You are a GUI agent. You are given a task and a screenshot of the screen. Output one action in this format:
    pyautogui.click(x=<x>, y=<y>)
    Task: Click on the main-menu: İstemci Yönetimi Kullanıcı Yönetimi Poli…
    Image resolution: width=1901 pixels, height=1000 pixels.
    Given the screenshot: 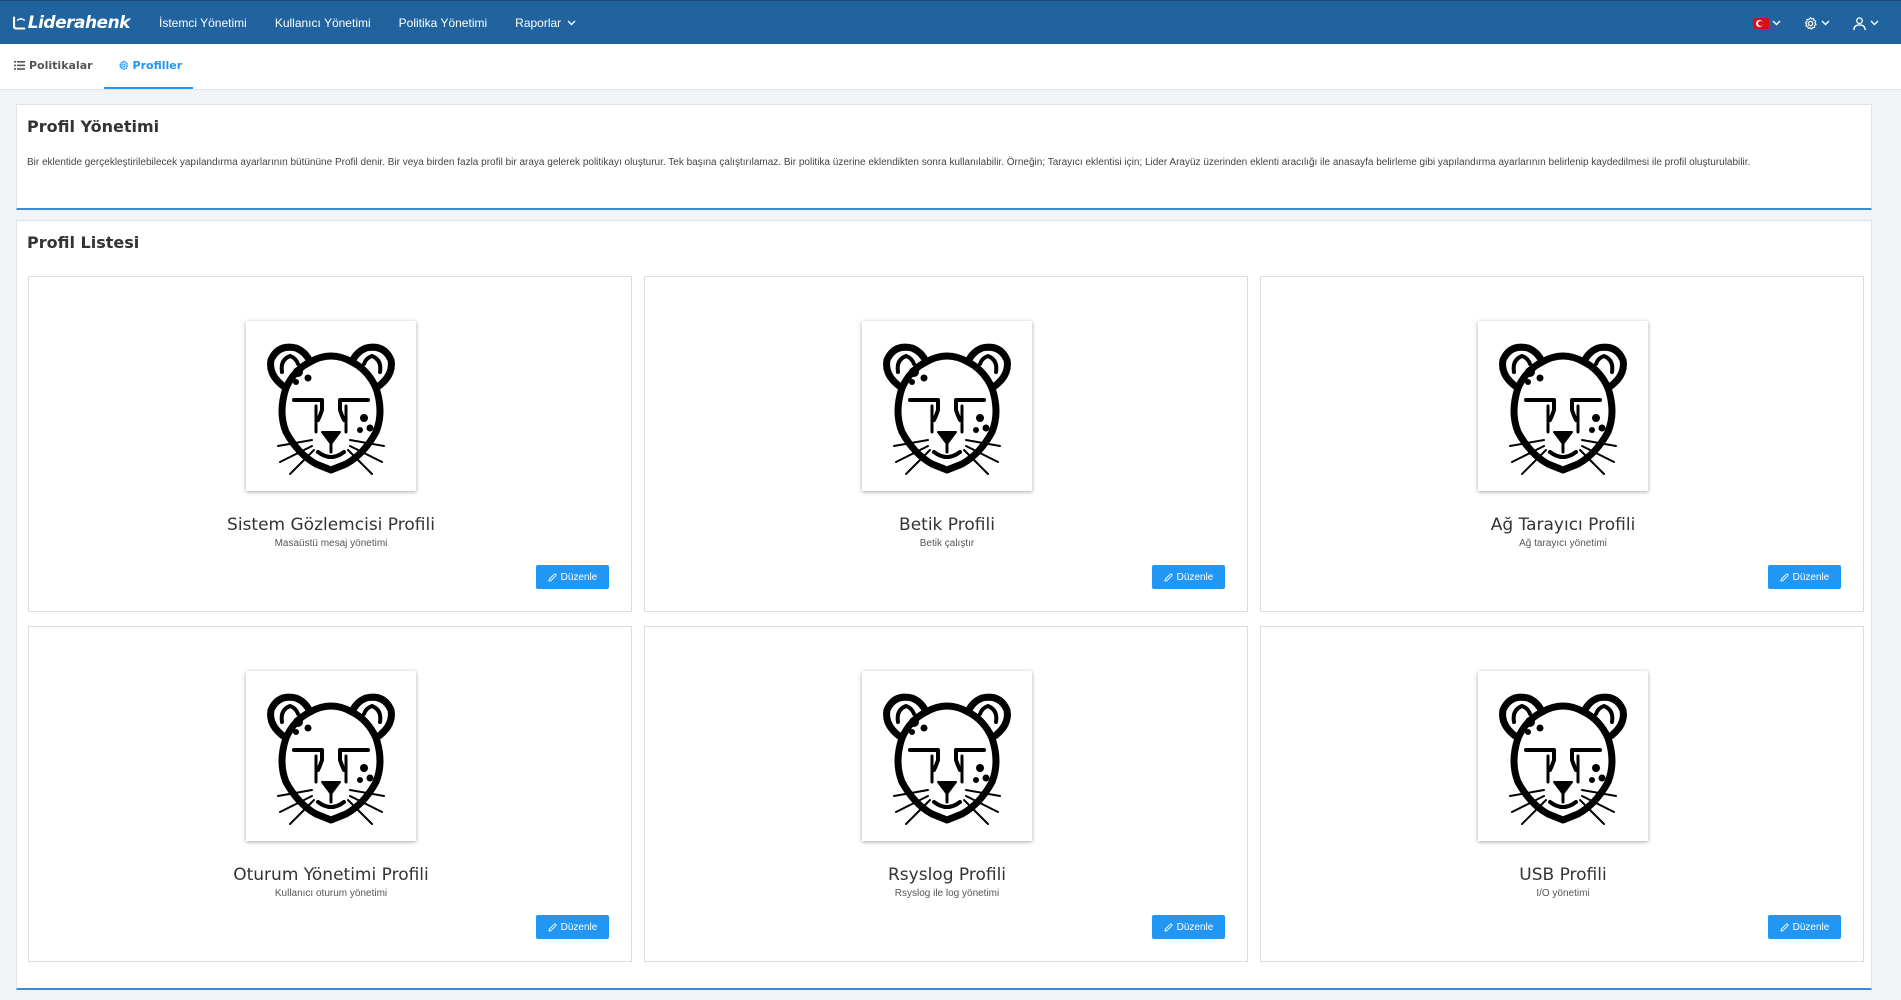 What is the action you would take?
    pyautogui.click(x=367, y=23)
    